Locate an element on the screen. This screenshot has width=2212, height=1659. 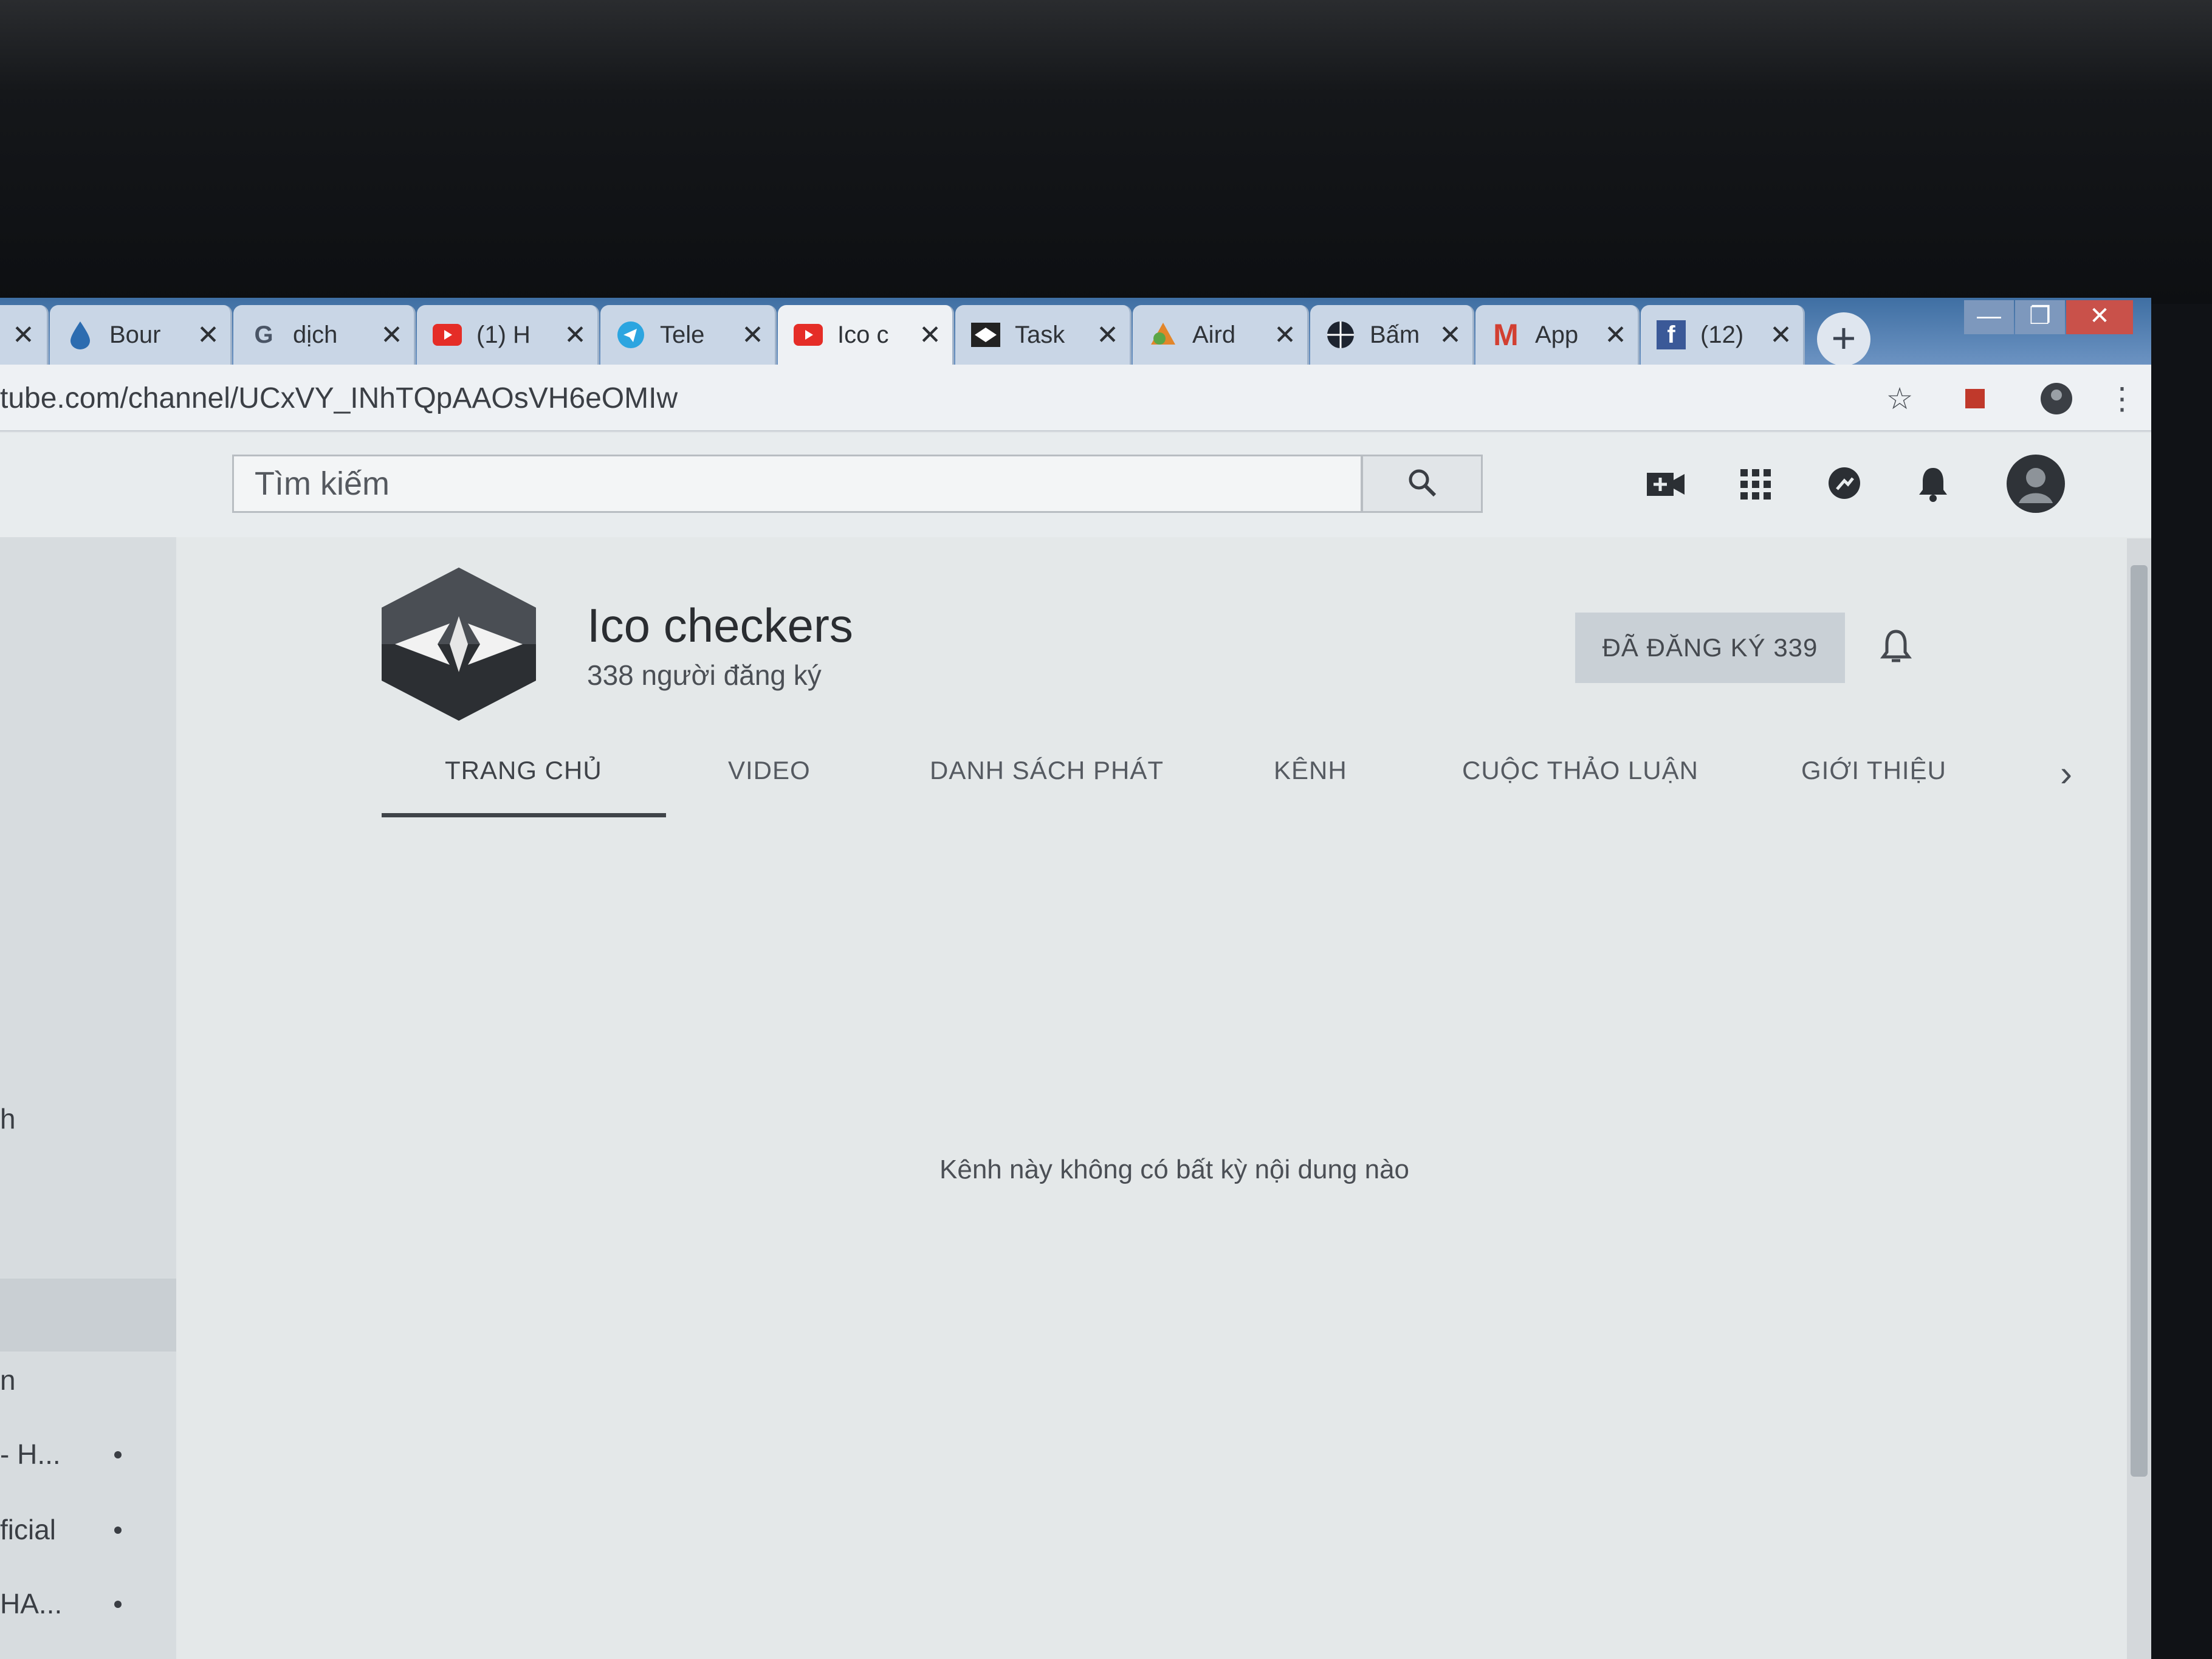
tab-video: VIDEO is located at coordinates (769, 770).